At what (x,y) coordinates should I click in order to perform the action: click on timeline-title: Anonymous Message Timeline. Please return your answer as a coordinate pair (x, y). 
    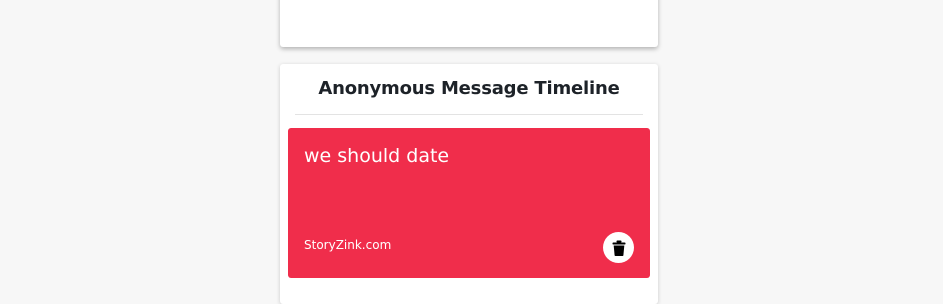
    Looking at the image, I should click on (469, 88).